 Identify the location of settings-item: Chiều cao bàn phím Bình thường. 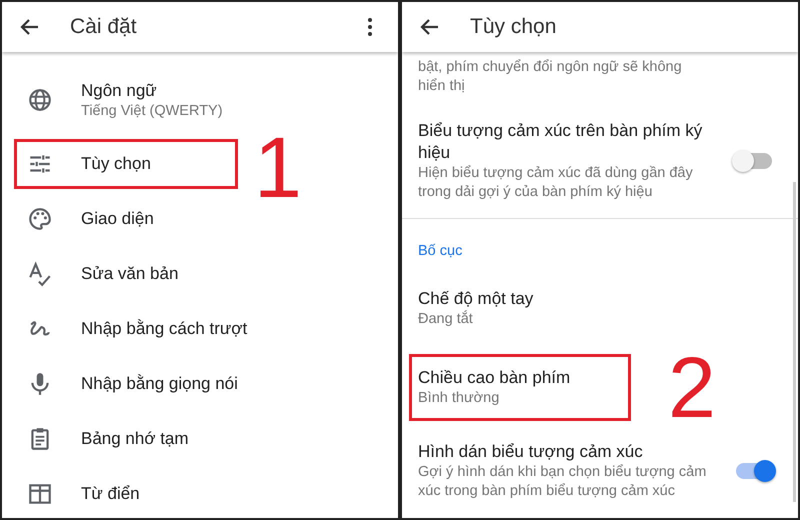
(520, 387).